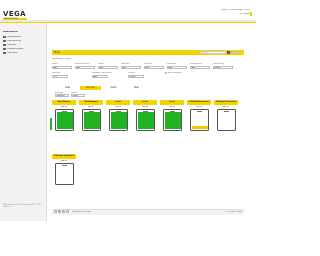 The height and width of the screenshot is (256, 320). Describe the element at coordinates (64, 160) in the screenshot. I see `tank-tile-subtitle: Tank 08` at that location.